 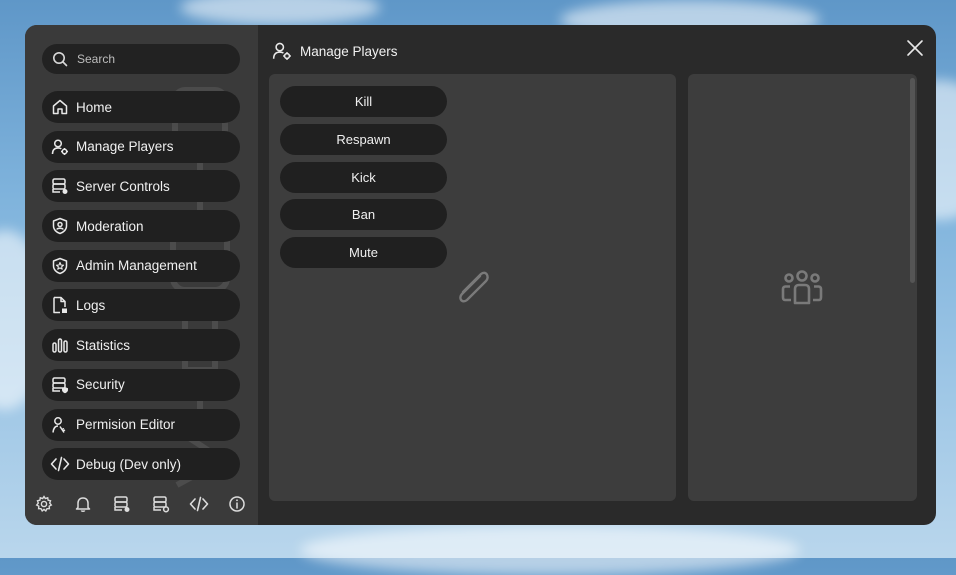 I want to click on sidebar-item-admin-management: Admin Management, so click(x=141, y=265).